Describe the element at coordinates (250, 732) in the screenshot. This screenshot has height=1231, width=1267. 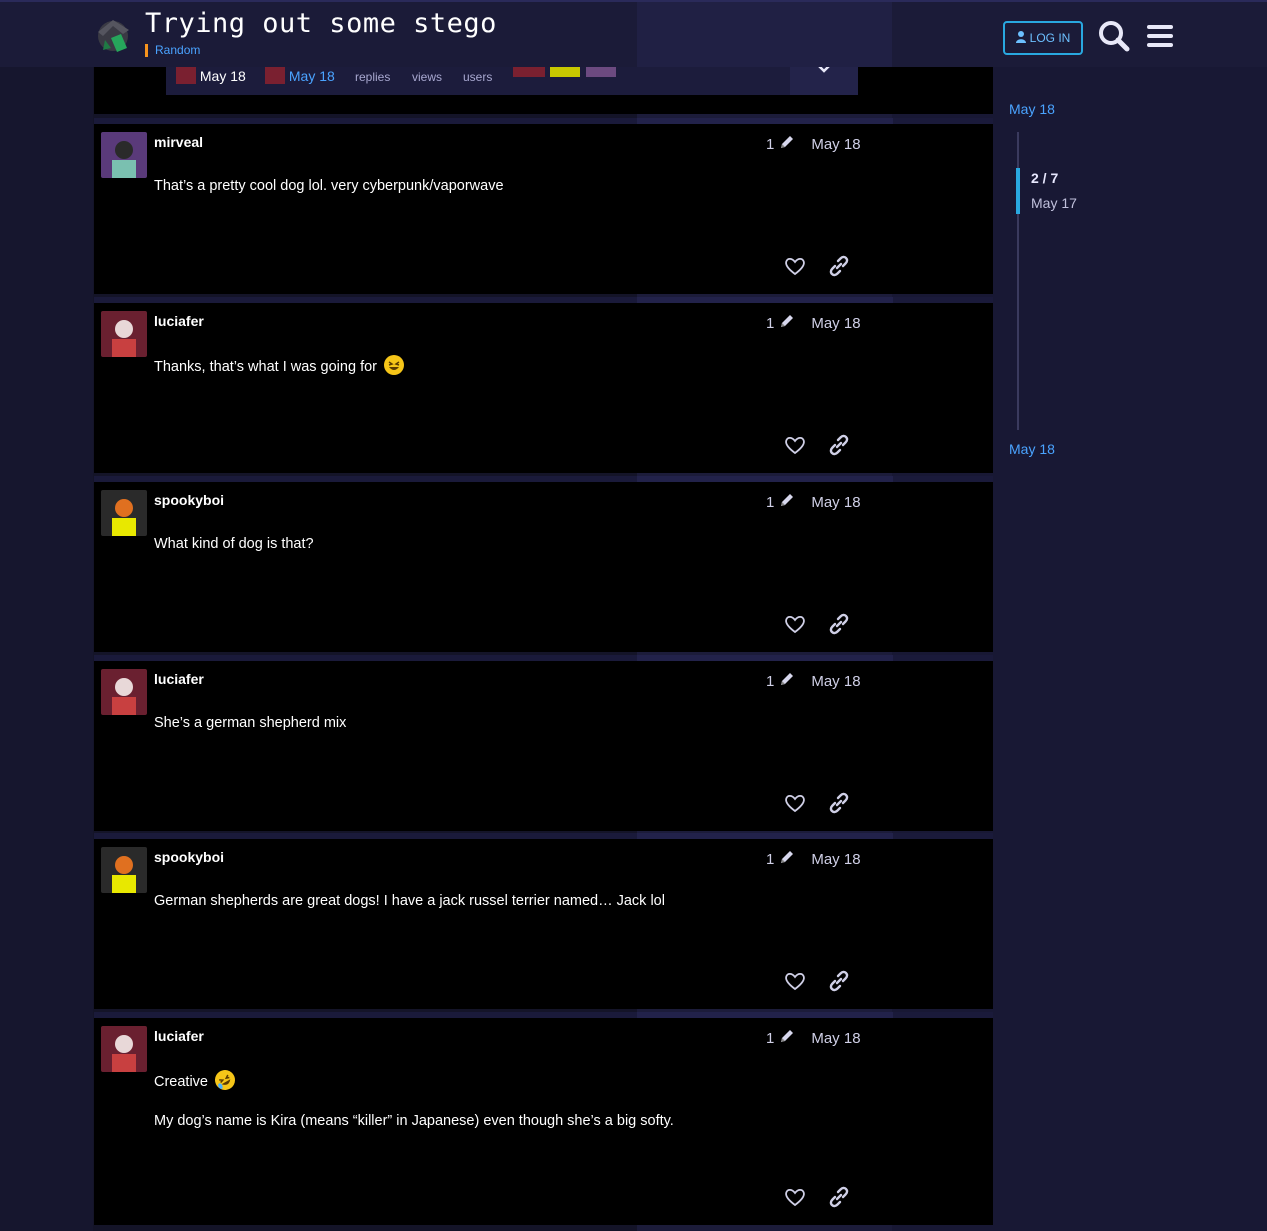
I see `post-body: She’s a german shepherd mix` at that location.